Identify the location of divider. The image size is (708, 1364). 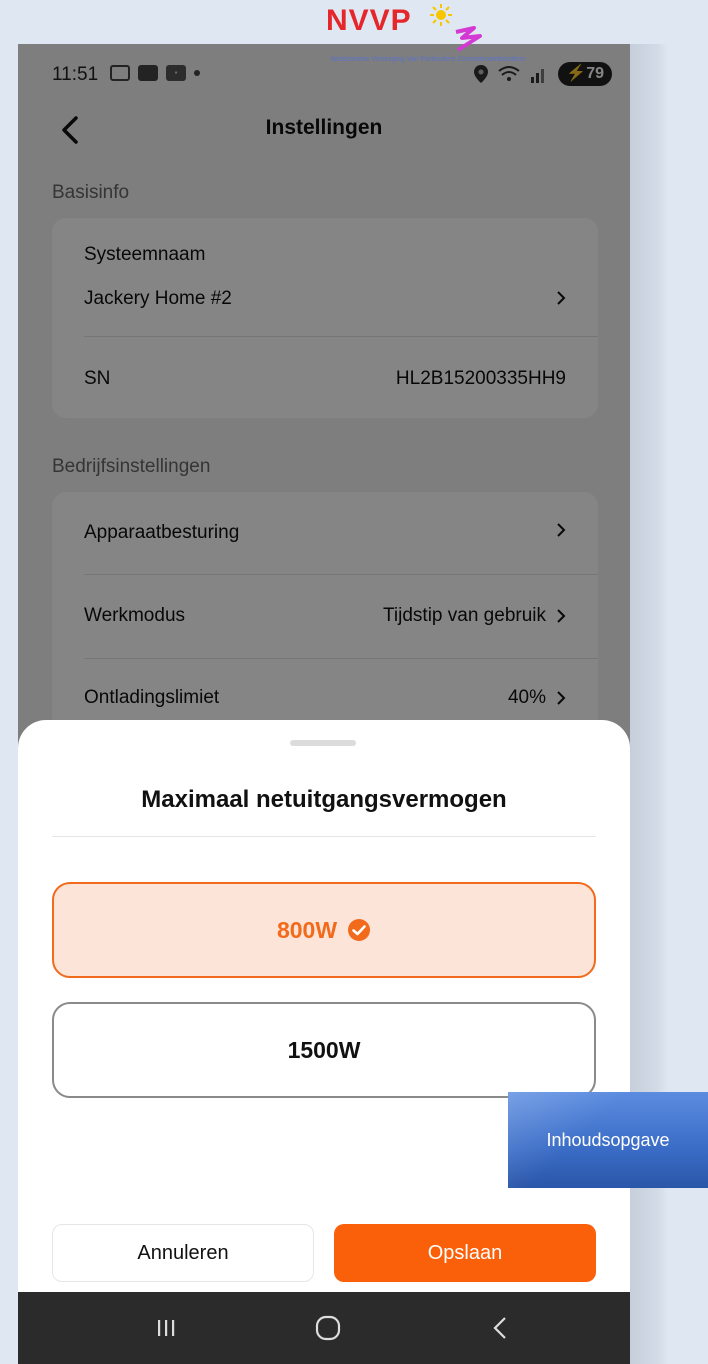
(324, 836).